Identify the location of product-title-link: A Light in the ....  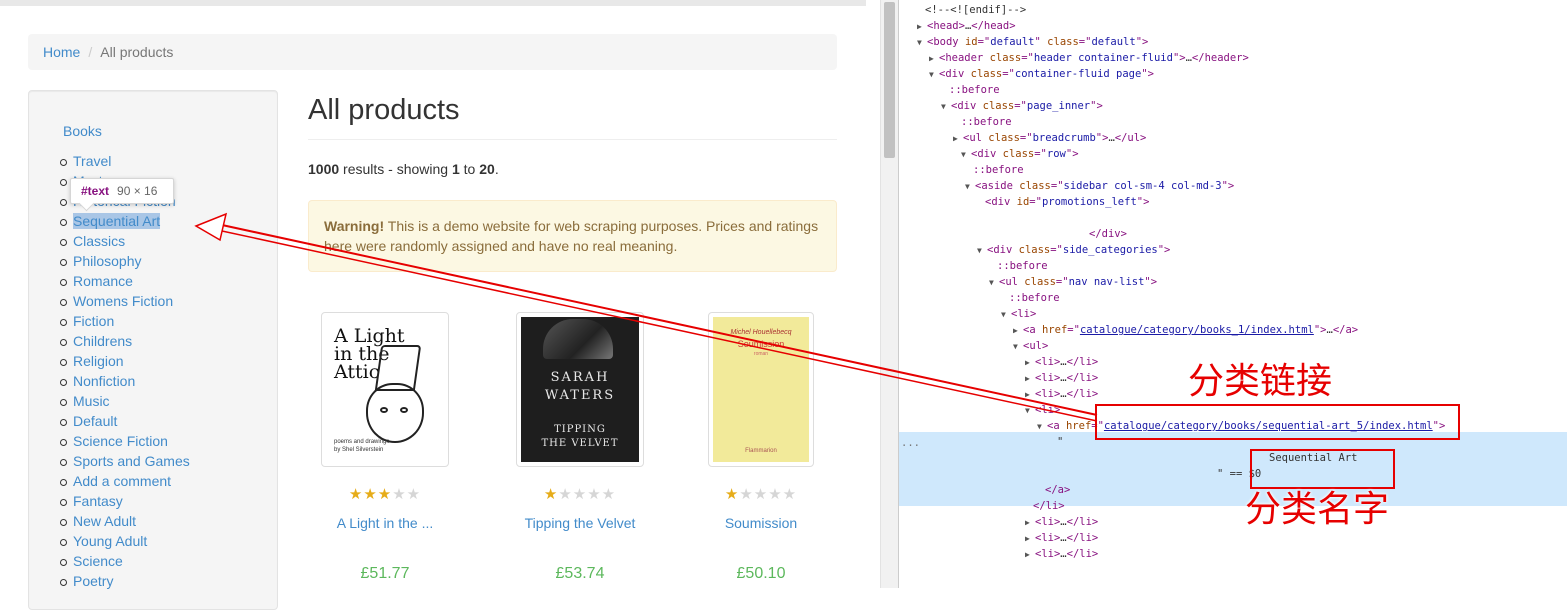
(385, 523).